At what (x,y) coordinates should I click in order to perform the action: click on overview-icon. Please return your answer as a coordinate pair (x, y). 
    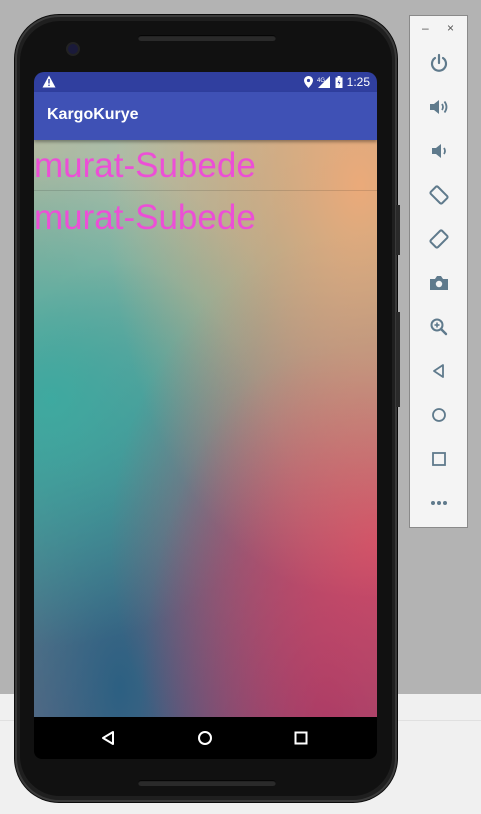
    Looking at the image, I should click on (439, 459).